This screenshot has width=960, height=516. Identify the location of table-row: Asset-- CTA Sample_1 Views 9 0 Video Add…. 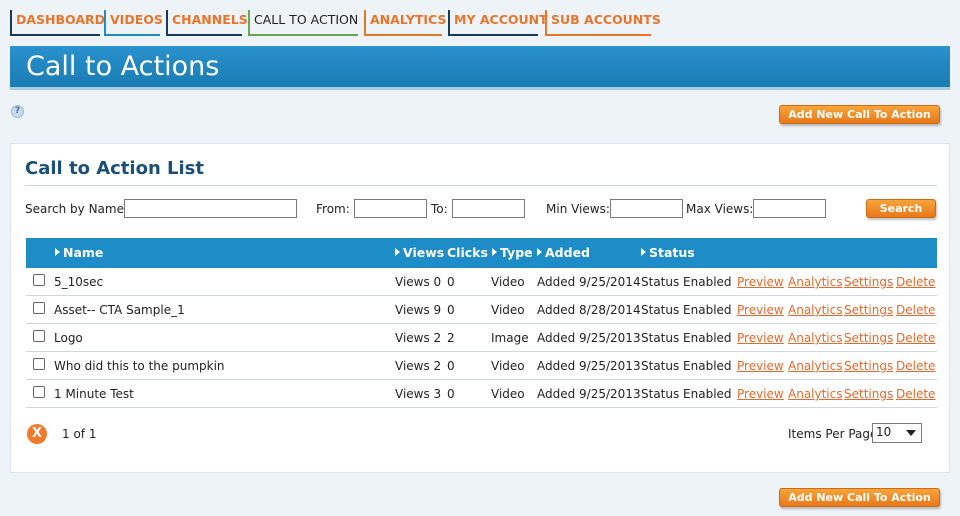
(481, 310).